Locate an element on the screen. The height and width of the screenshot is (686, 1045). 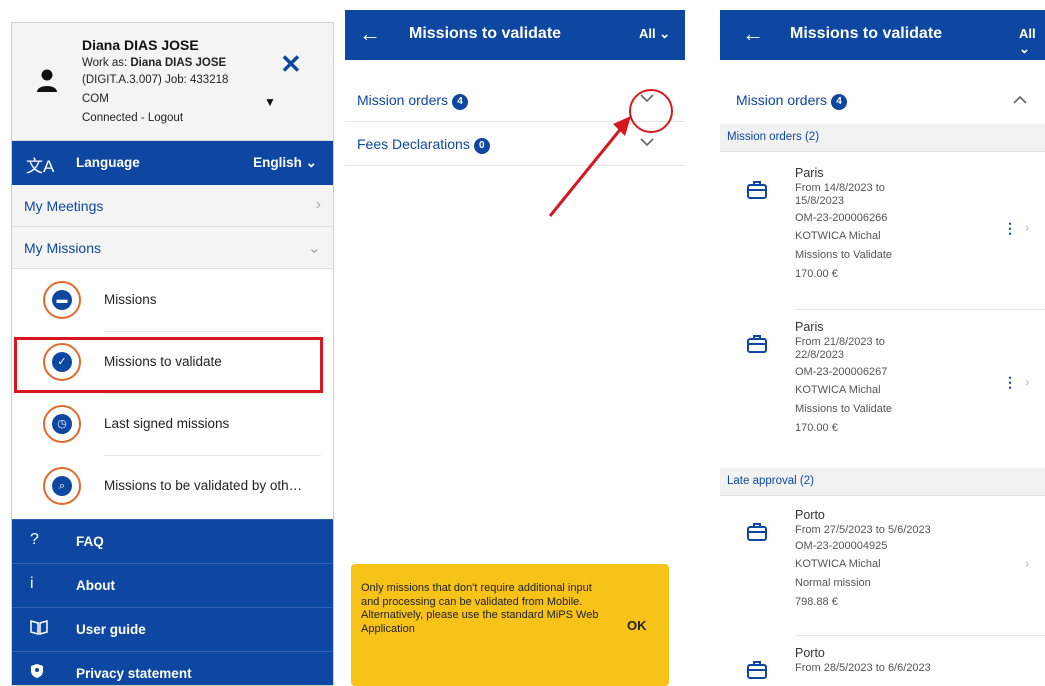
group-header-mission-orders: Mission orders (2) is located at coordinates (882, 138).